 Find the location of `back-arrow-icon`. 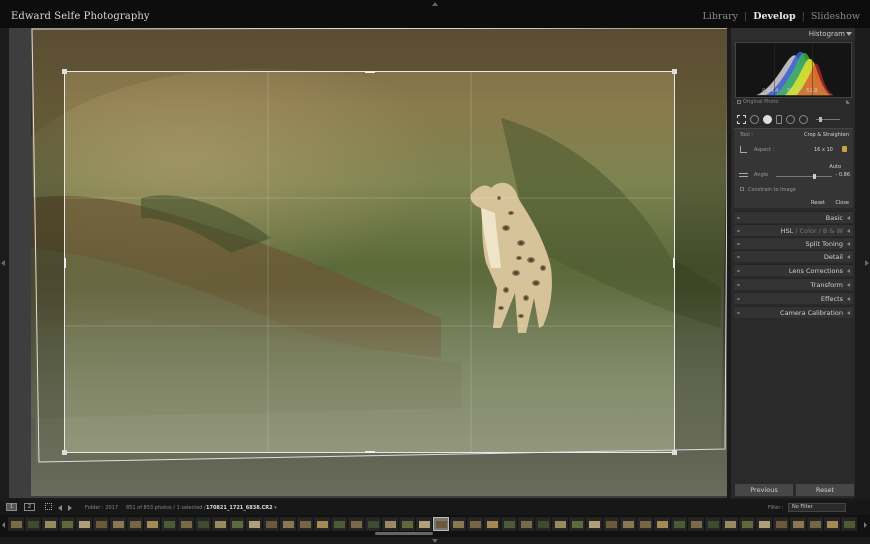

back-arrow-icon is located at coordinates (60, 508).